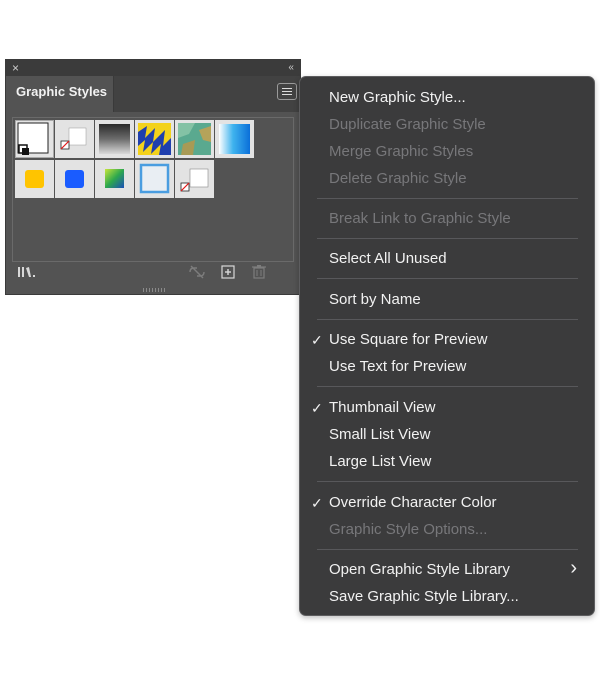 The image size is (600, 675). I want to click on menu-item-thumbnail-view: Thumbnail View, so click(382, 408).